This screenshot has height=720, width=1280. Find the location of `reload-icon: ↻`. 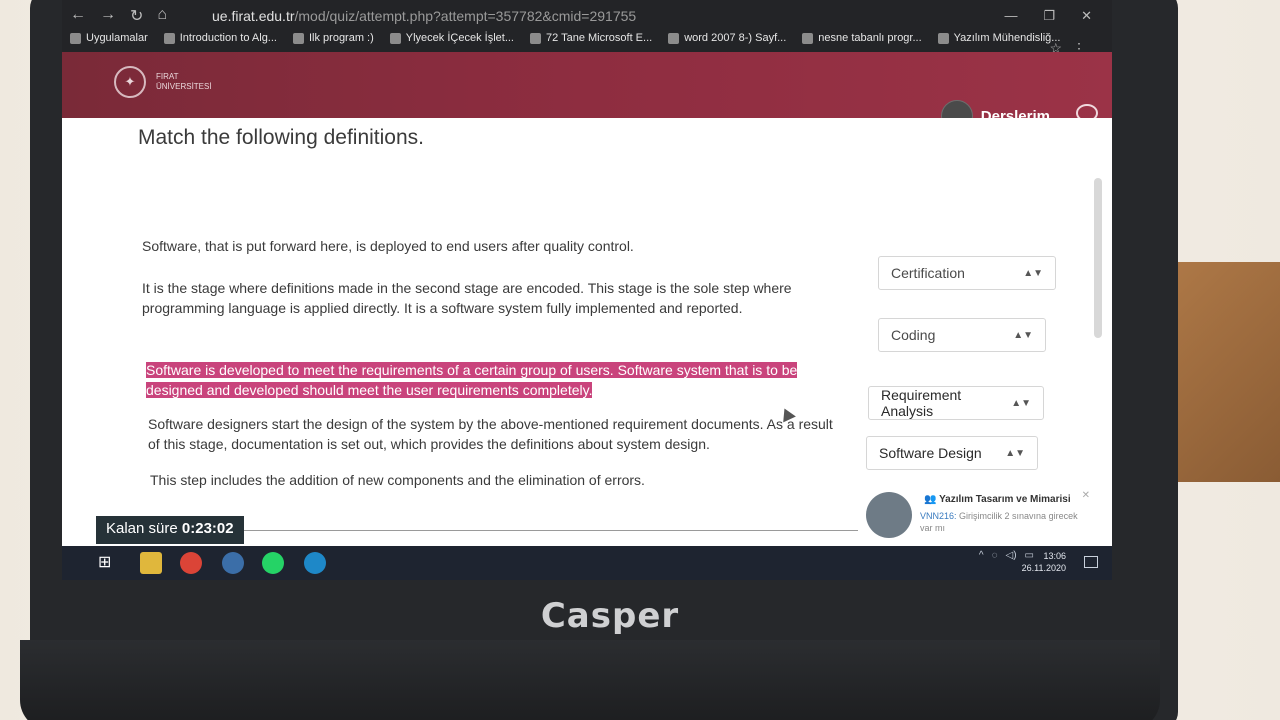

reload-icon: ↻ is located at coordinates (136, 16).